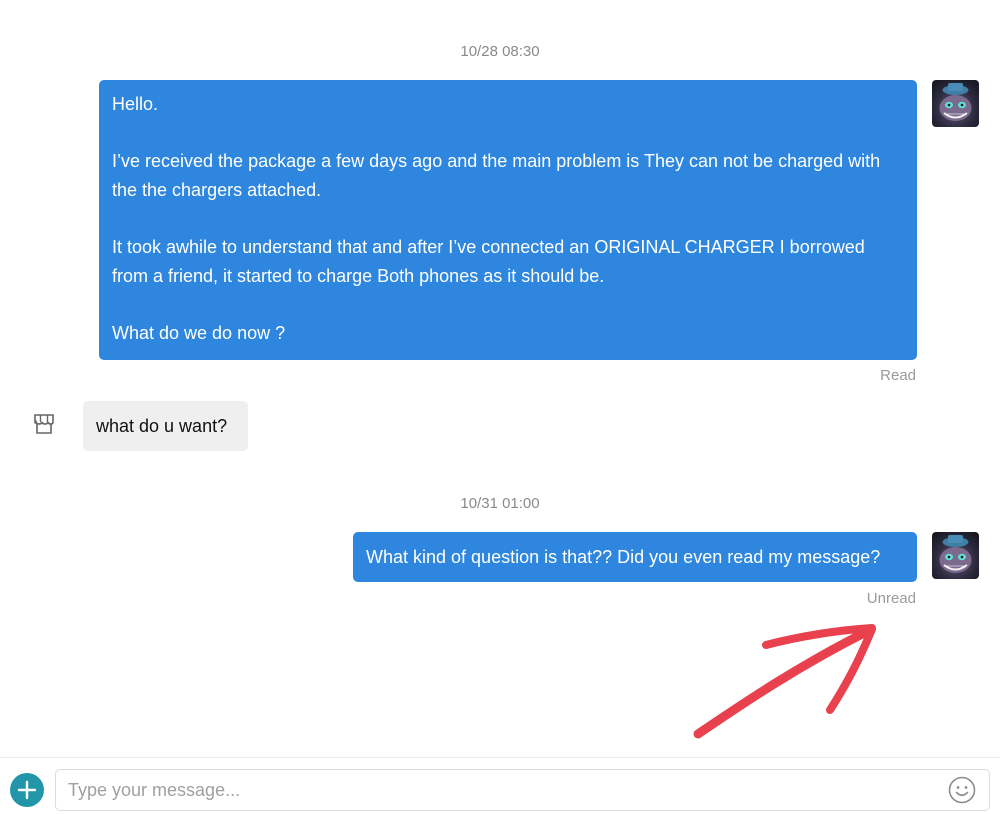 The image size is (1000, 814). Describe the element at coordinates (135, 104) in the screenshot. I see `message-paragraph: Hello.` at that location.